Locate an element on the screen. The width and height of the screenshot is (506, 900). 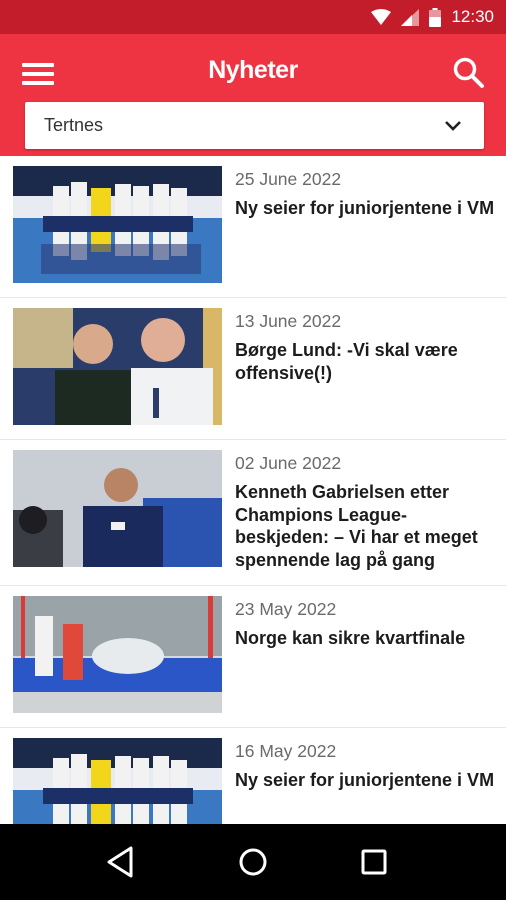
news-date: 02 June 2022 is located at coordinates (288, 463).